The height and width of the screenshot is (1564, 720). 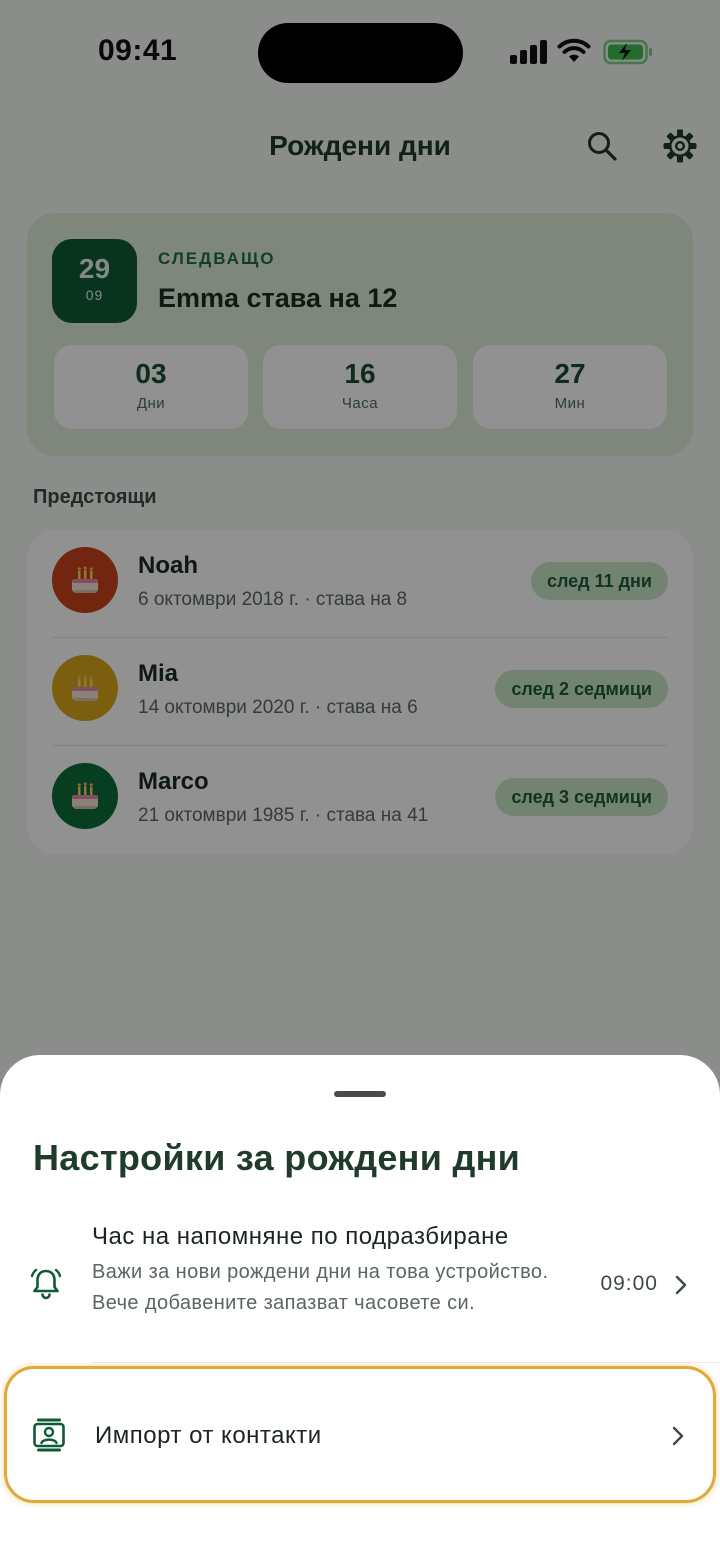 What do you see at coordinates (360, 1434) in the screenshot?
I see `import-contacts-setting: Импорт от контакти` at bounding box center [360, 1434].